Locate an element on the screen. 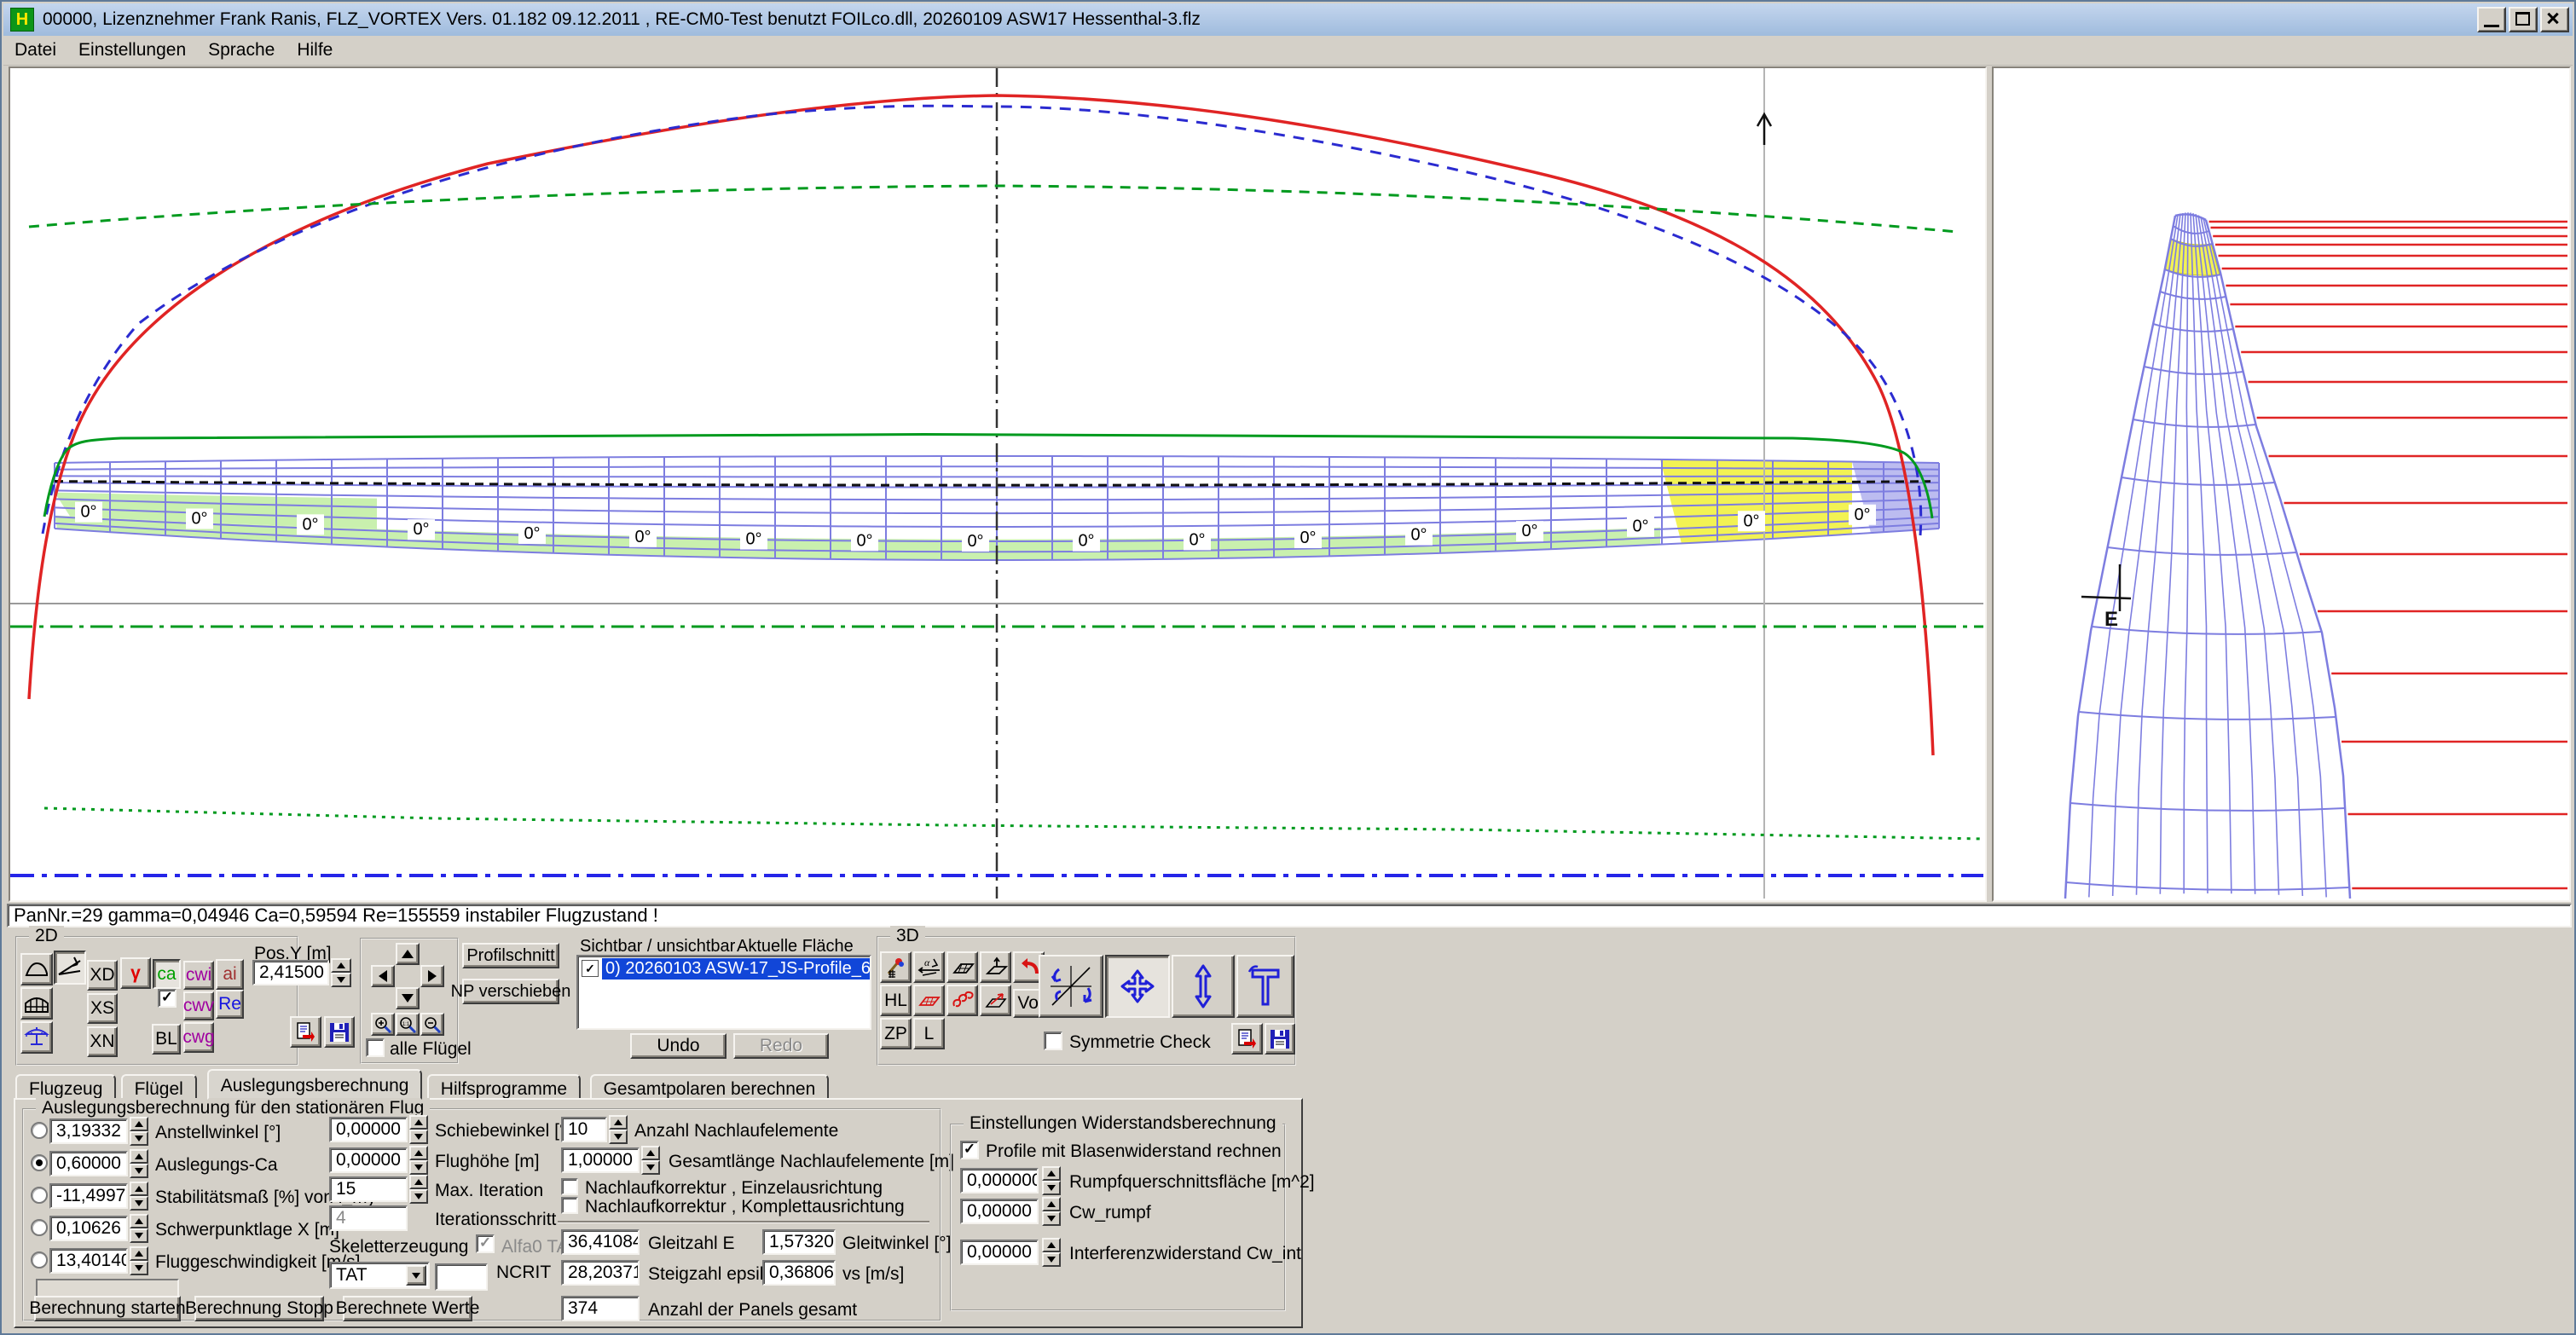 This screenshot has height=1335, width=2576. spin-down-icon is located at coordinates (341, 980).